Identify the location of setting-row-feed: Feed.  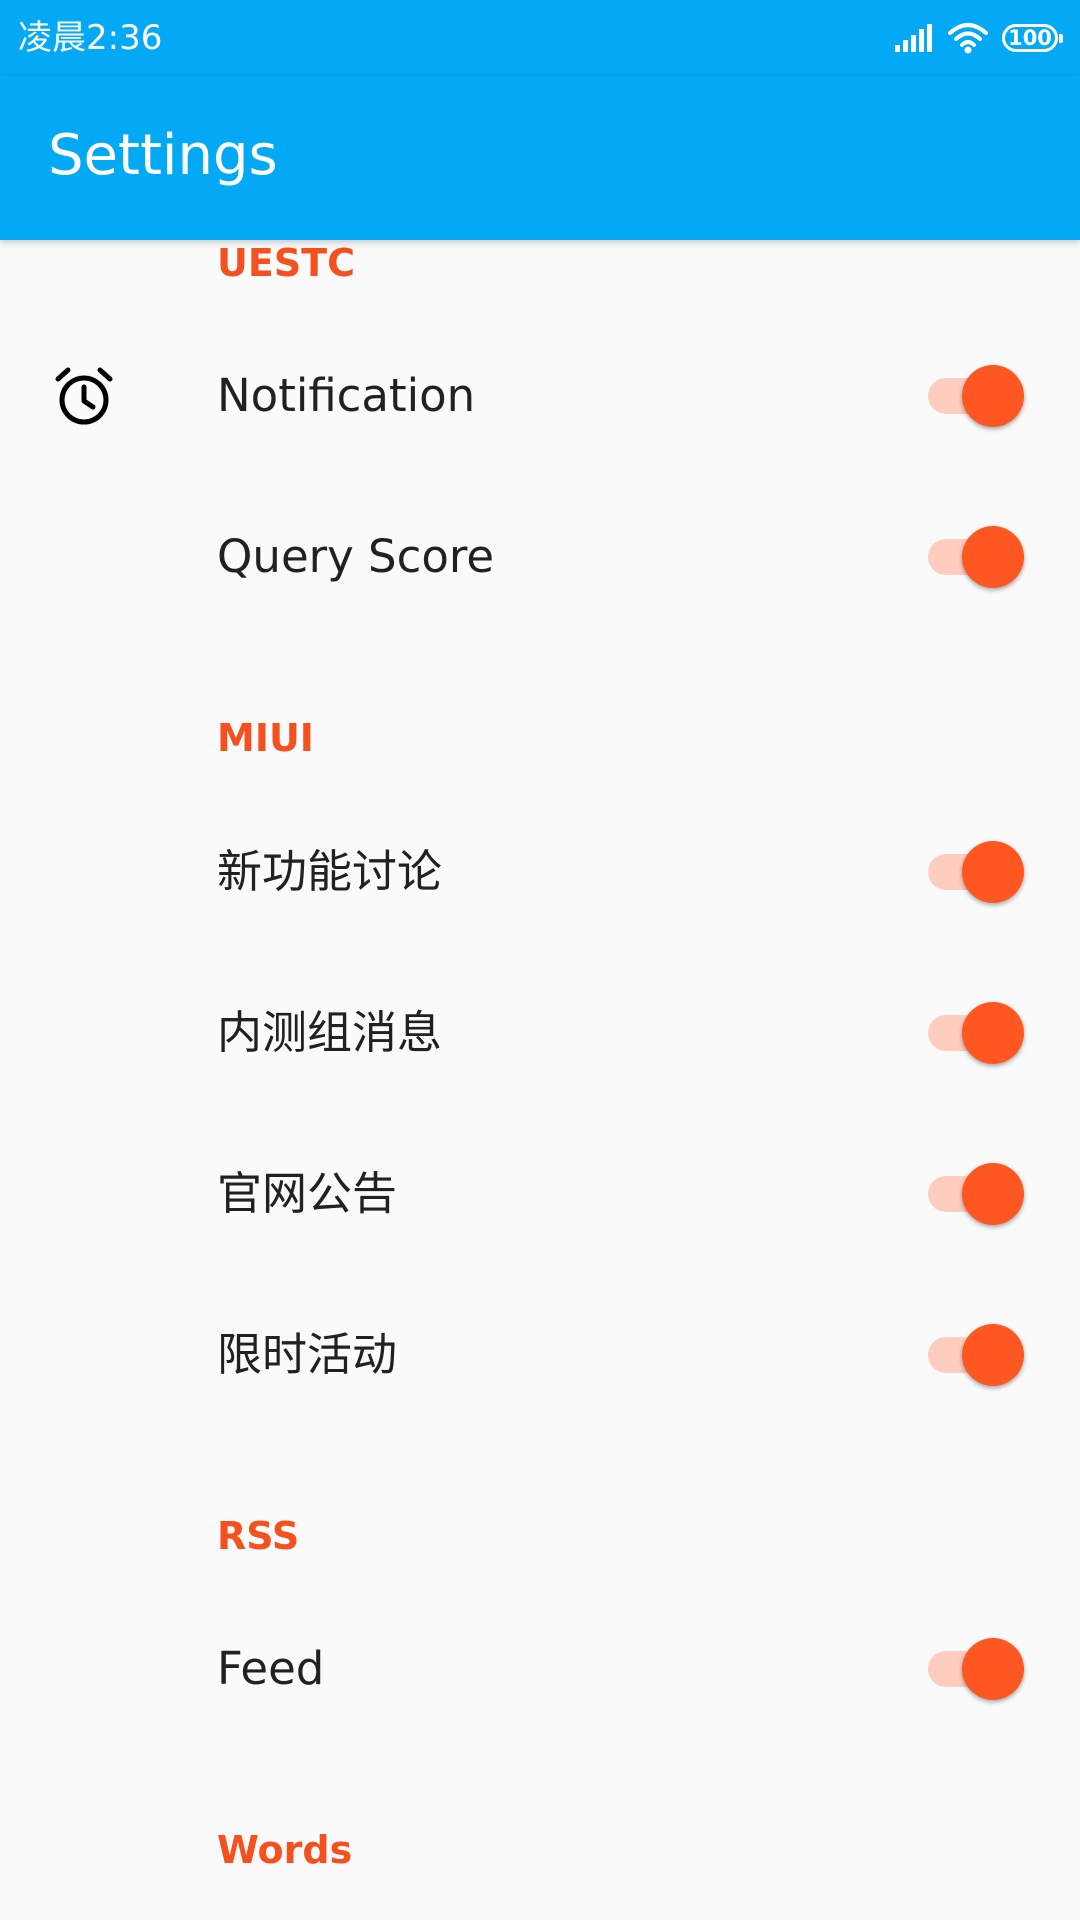
(540, 1668).